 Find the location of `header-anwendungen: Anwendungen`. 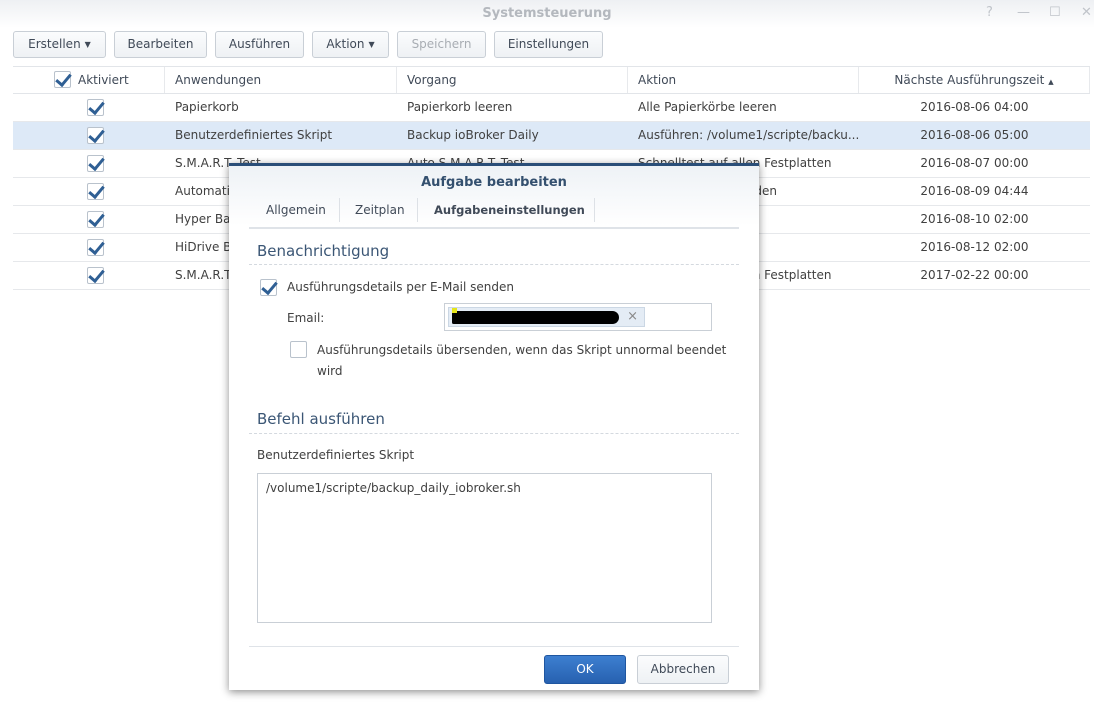

header-anwendungen: Anwendungen is located at coordinates (281, 80).